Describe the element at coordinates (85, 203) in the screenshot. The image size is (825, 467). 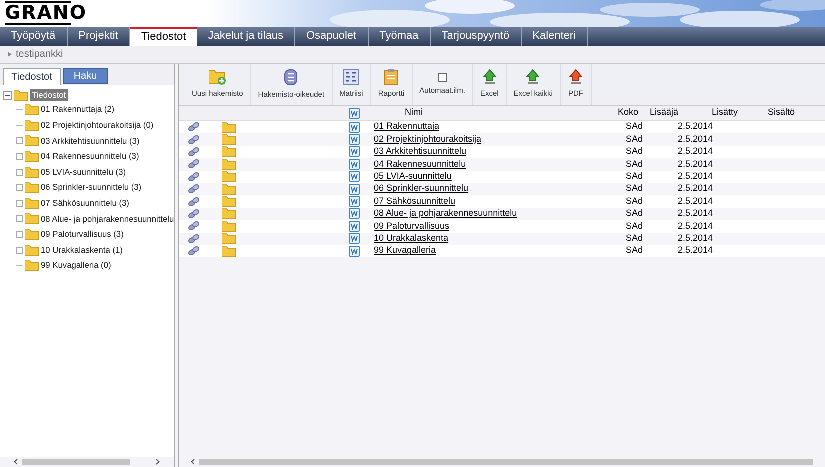
I see `tree-item: 07 Sähkösuunnittelu (3)` at that location.